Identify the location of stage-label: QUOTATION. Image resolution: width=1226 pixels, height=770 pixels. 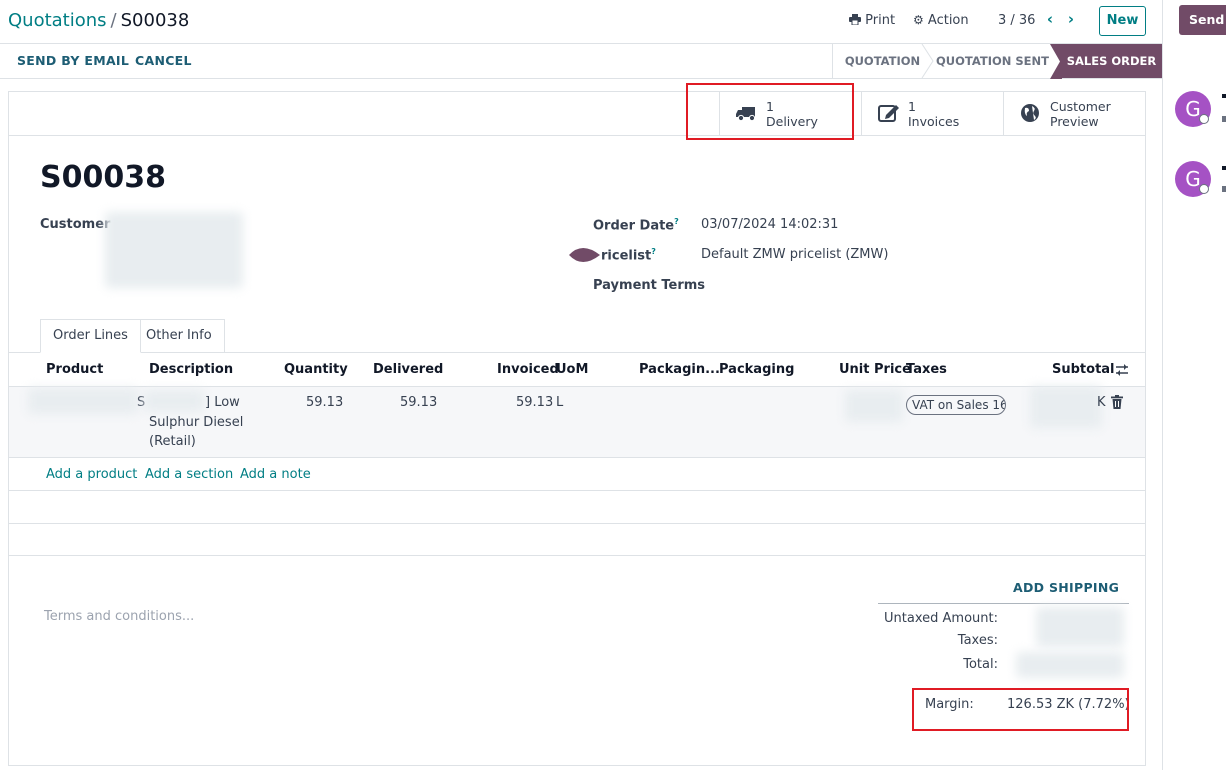
(882, 61).